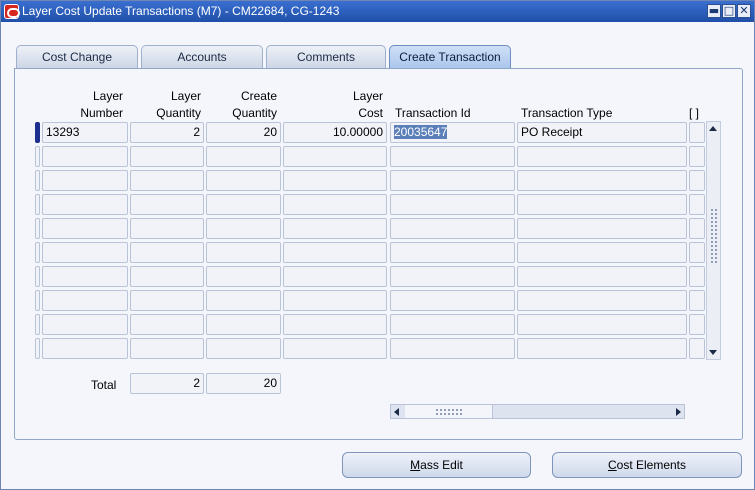 This screenshot has height=490, width=755. I want to click on maximize-icon: □, so click(729, 11).